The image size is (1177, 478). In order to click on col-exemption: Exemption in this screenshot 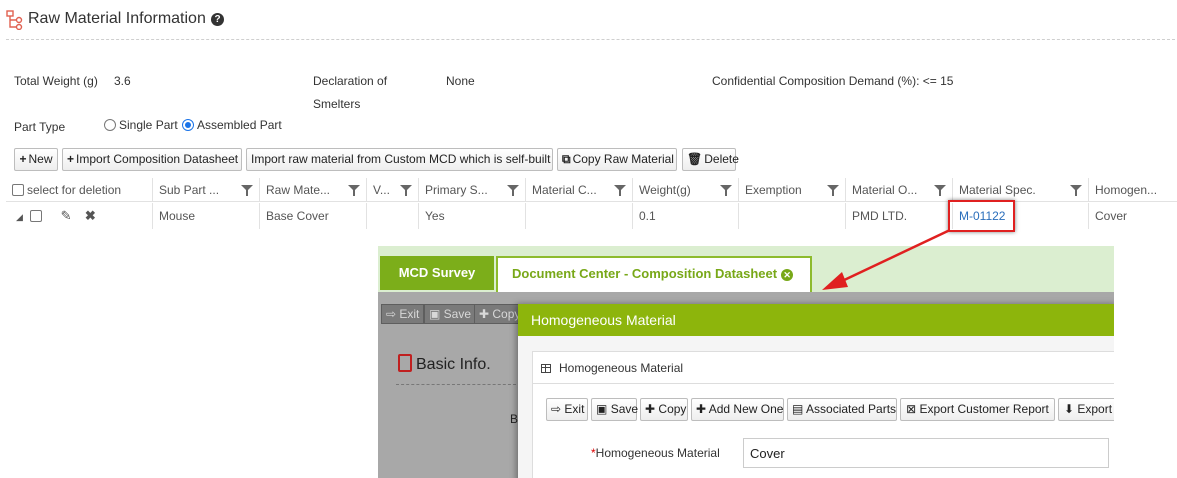, I will do `click(792, 190)`.